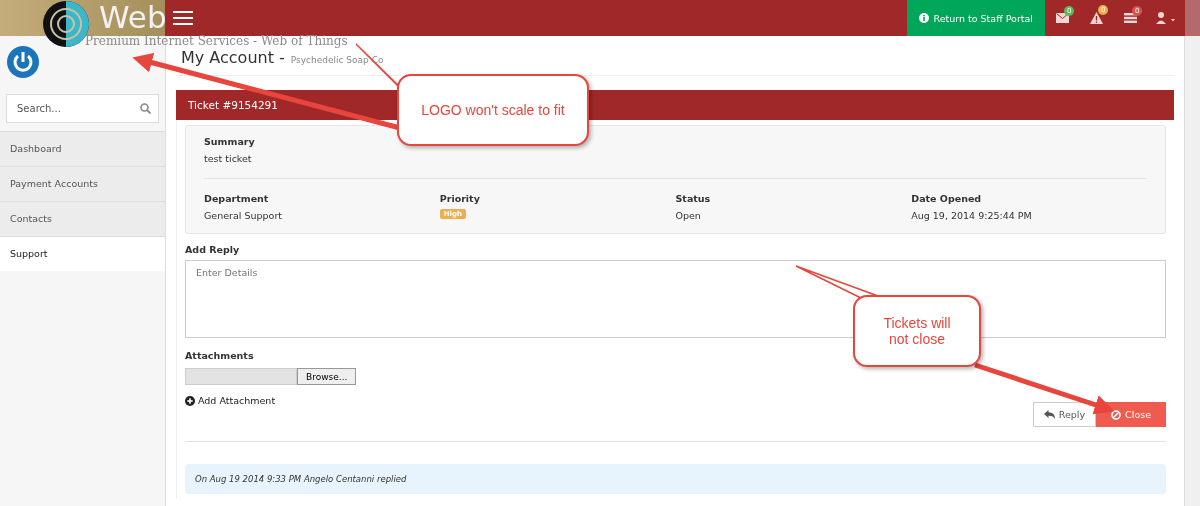 This screenshot has width=1200, height=506. Describe the element at coordinates (230, 141) in the screenshot. I see `summary-label: Summary` at that location.